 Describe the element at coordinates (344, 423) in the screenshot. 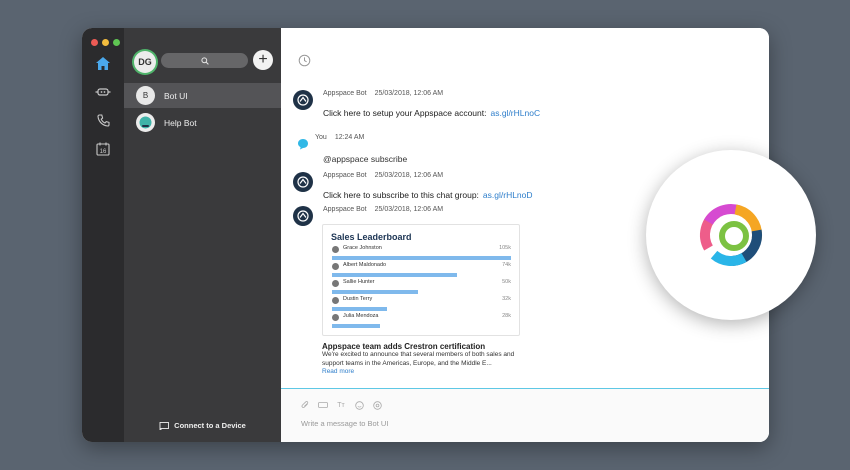

I see `message-input: Write a message to Bot UI` at that location.